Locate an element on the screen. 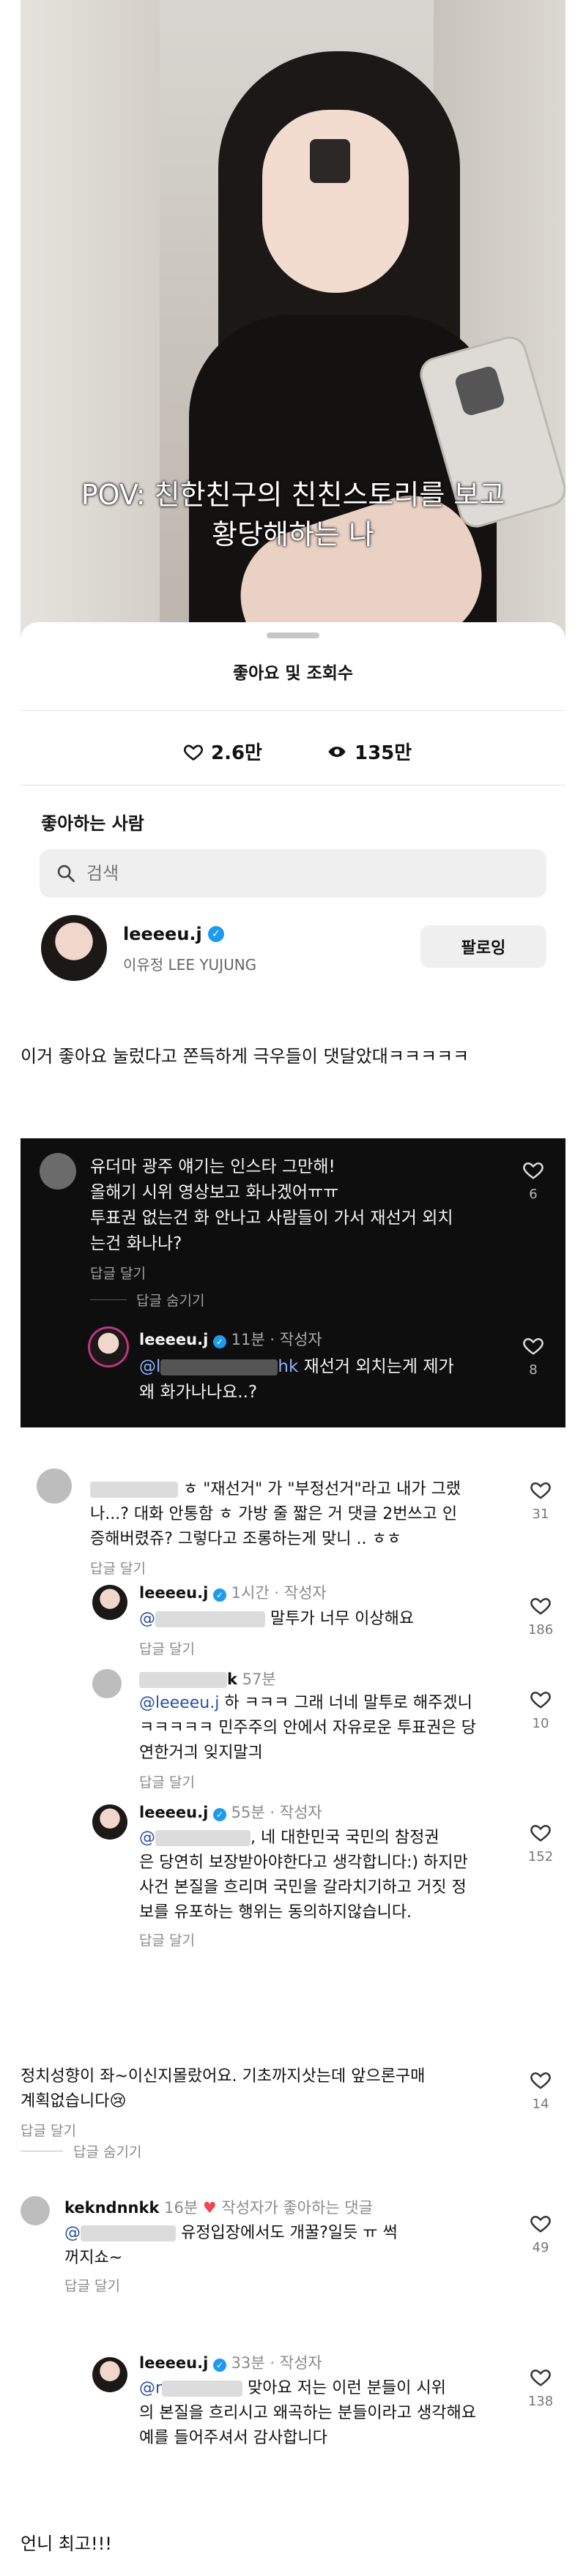  comment-line: ㅎ "재선거" 가 "부정선거"라고 내가 그랬 is located at coordinates (275, 1489).